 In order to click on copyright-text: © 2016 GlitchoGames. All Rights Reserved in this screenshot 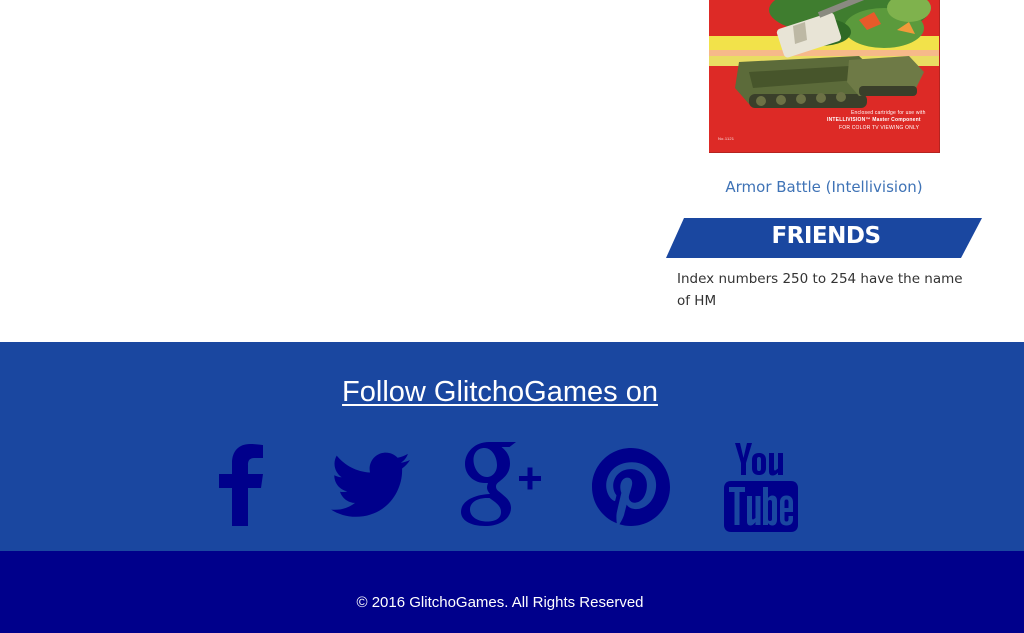, I will do `click(500, 602)`.